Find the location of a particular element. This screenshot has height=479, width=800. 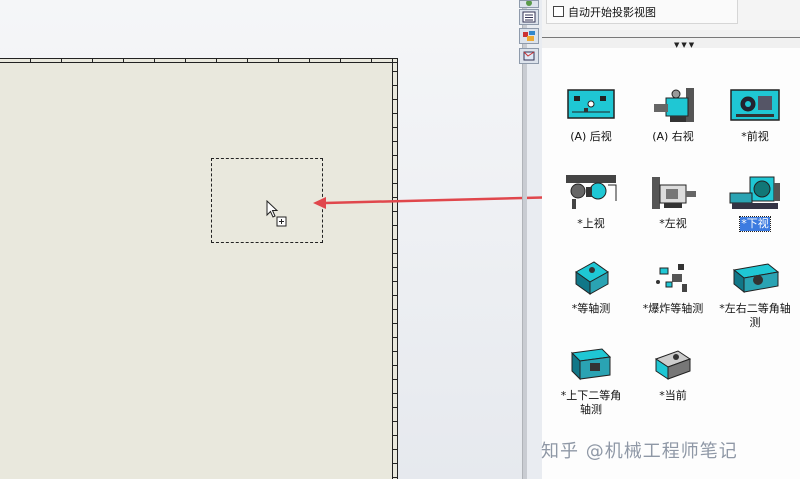

sheet-top-border is located at coordinates (199, 60).